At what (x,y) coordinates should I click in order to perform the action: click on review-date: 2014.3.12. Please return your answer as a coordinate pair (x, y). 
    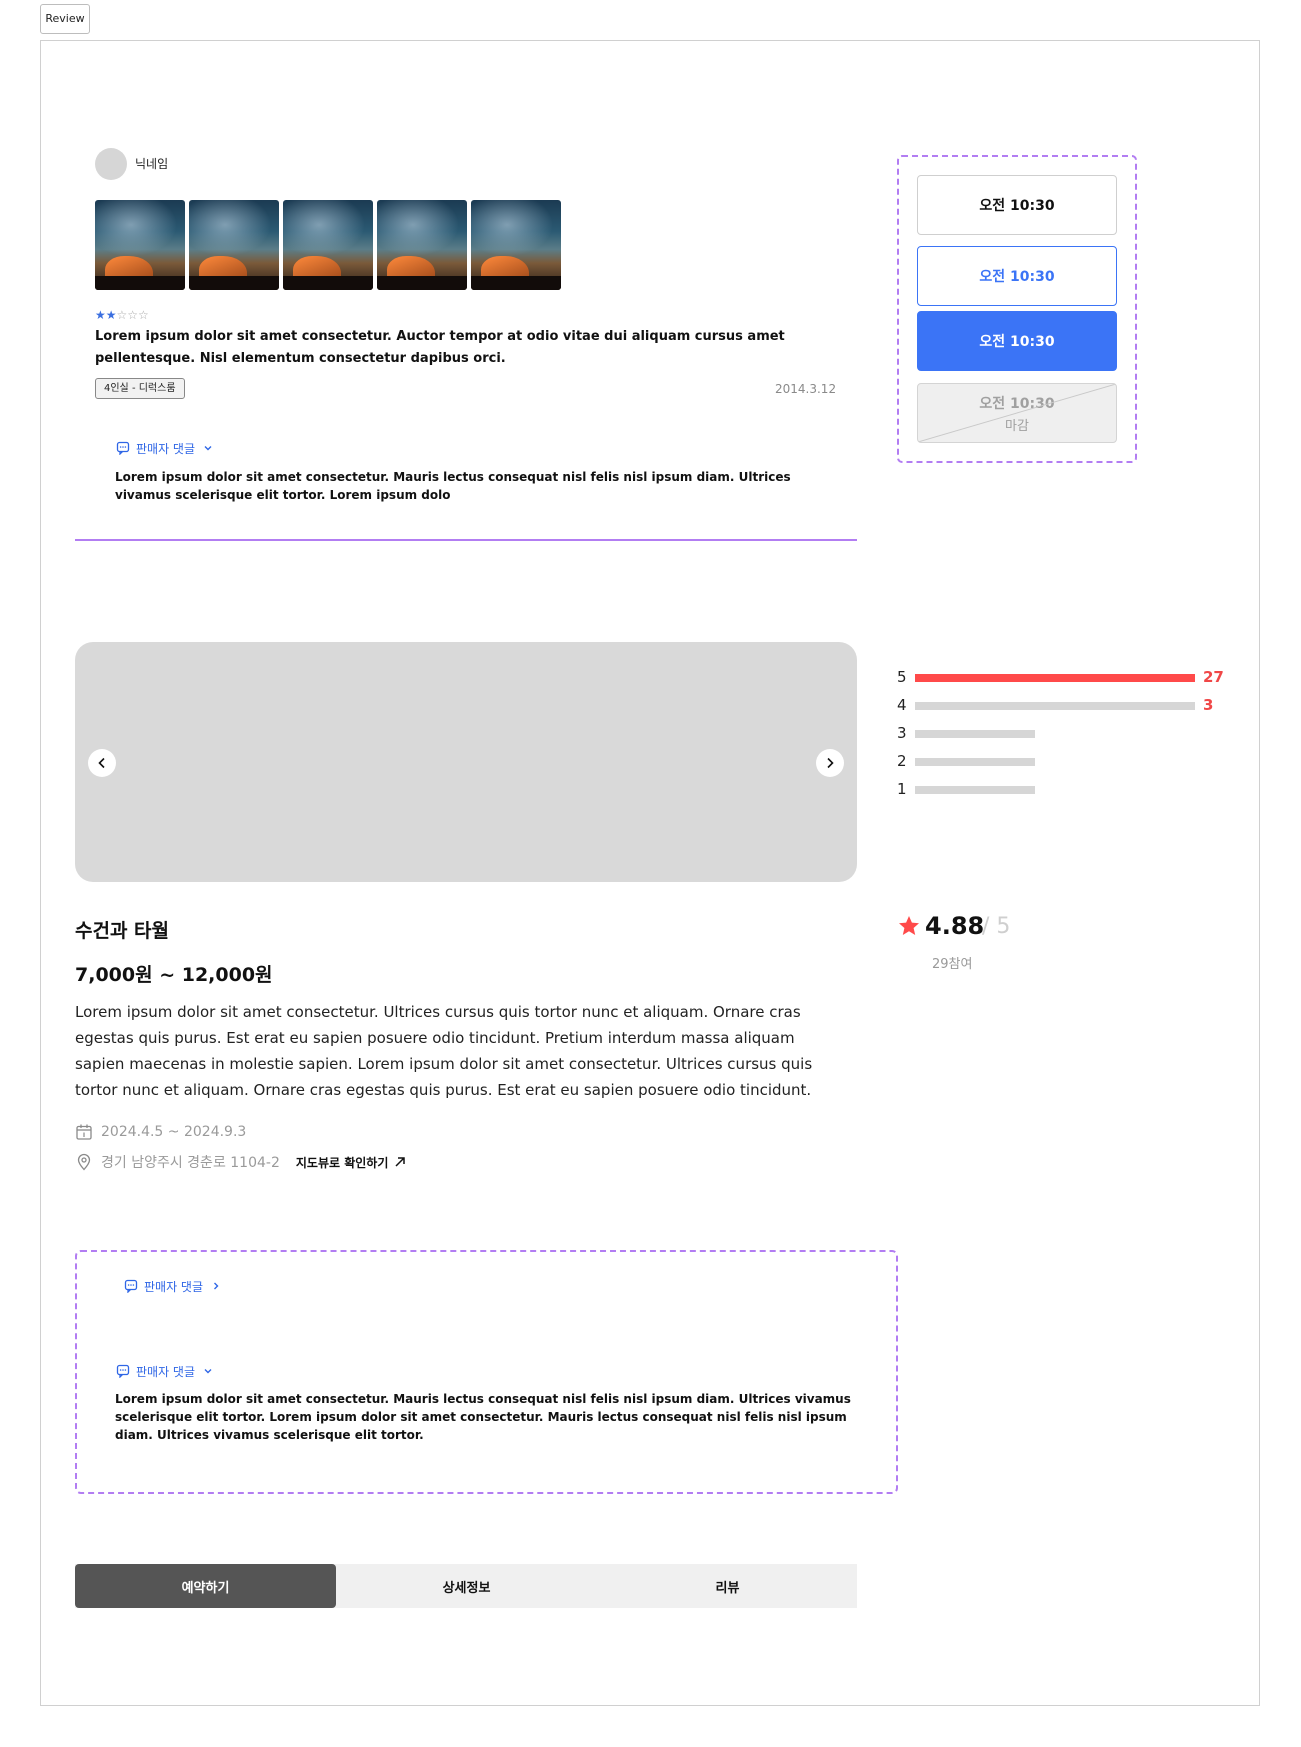
    Looking at the image, I should click on (806, 389).